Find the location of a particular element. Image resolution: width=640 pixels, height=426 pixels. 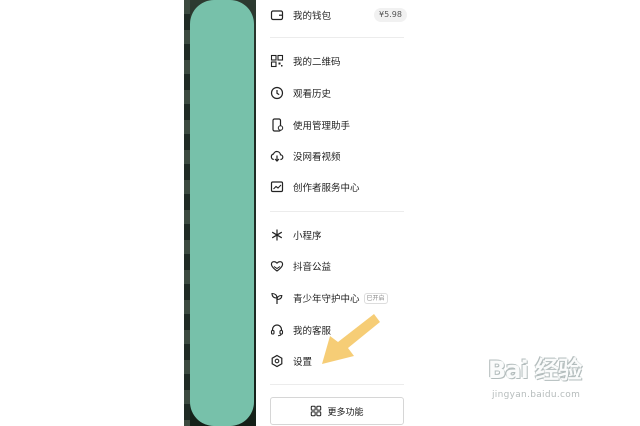

annotation-arrow is located at coordinates (351, 339).